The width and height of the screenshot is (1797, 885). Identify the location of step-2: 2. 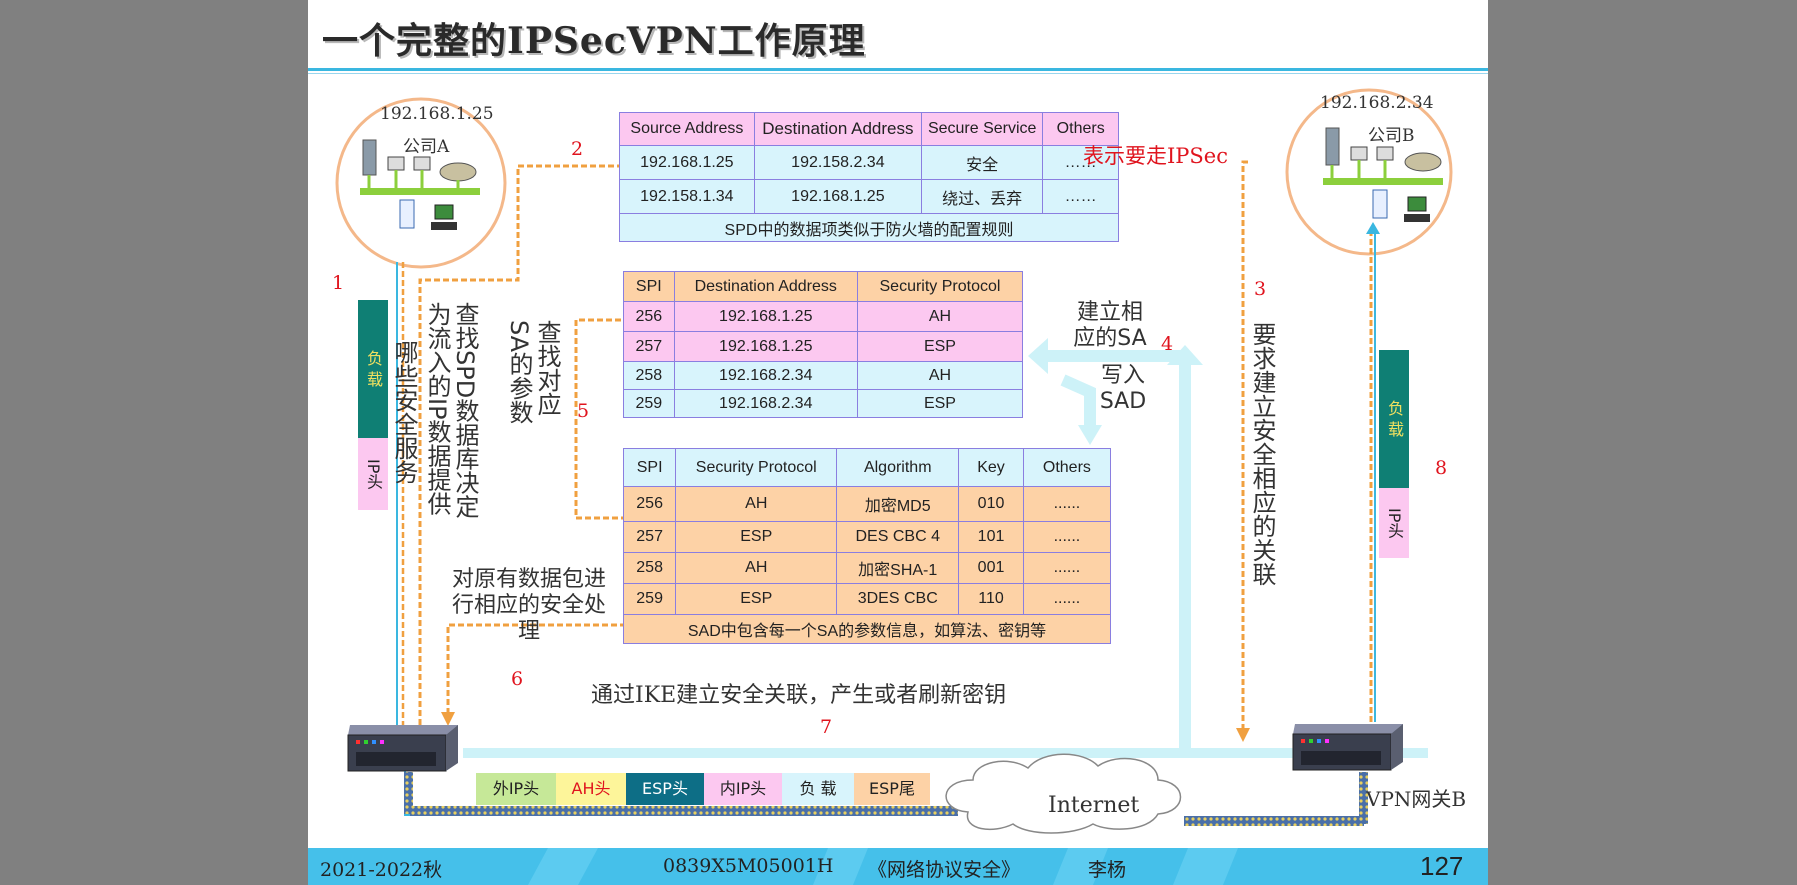
(577, 149).